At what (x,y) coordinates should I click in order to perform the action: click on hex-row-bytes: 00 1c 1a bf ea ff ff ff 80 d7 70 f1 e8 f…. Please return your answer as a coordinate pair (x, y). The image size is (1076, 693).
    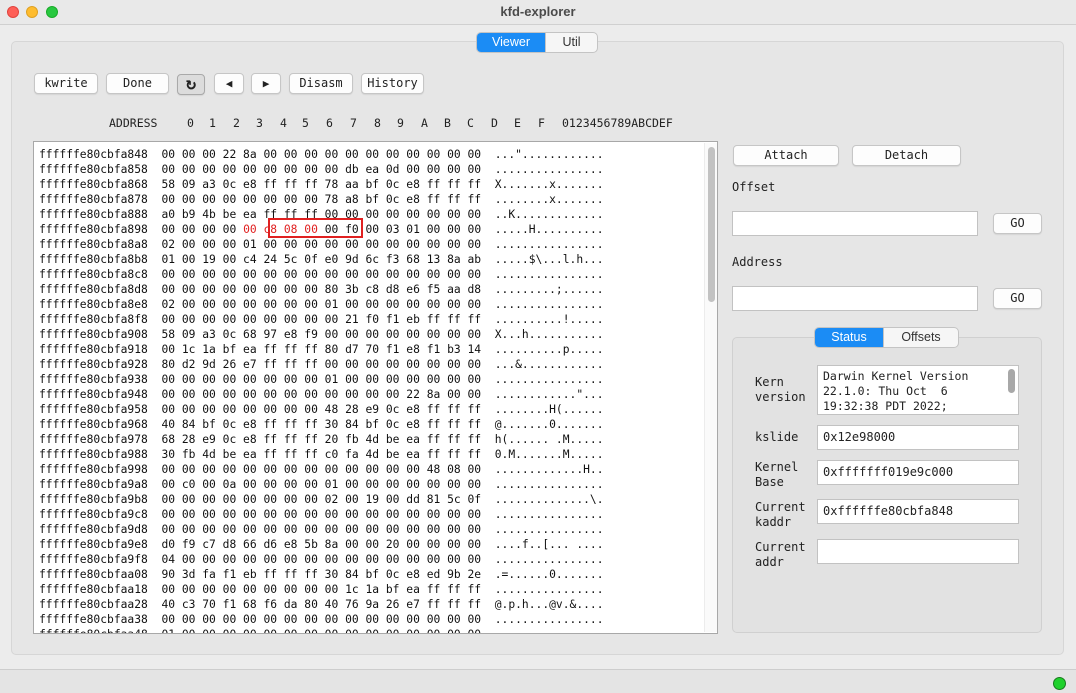
    Looking at the image, I should click on (321, 349).